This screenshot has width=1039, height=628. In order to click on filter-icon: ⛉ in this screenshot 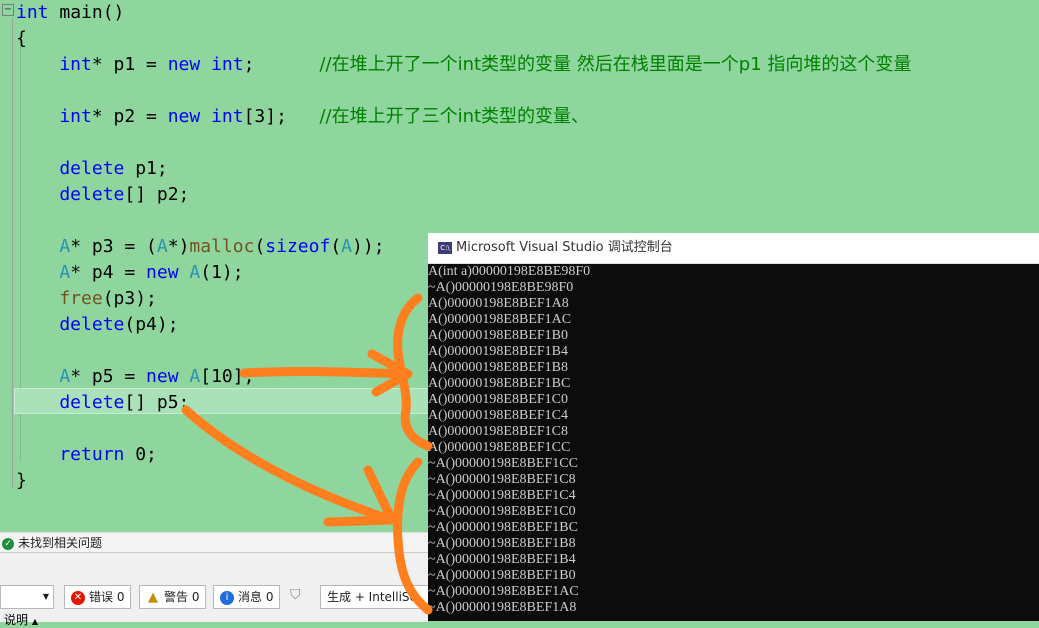, I will do `click(295, 595)`.